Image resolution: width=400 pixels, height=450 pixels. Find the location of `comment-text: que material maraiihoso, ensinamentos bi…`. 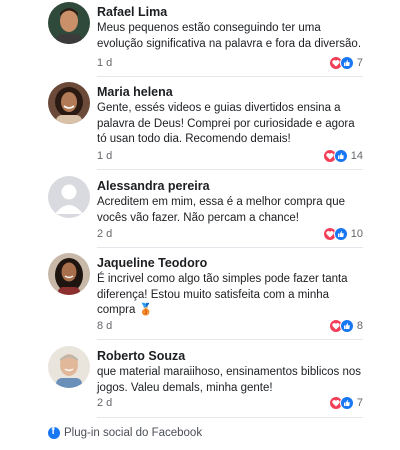

comment-text: que material maraiihoso, ensinamentos bi… is located at coordinates (229, 380).